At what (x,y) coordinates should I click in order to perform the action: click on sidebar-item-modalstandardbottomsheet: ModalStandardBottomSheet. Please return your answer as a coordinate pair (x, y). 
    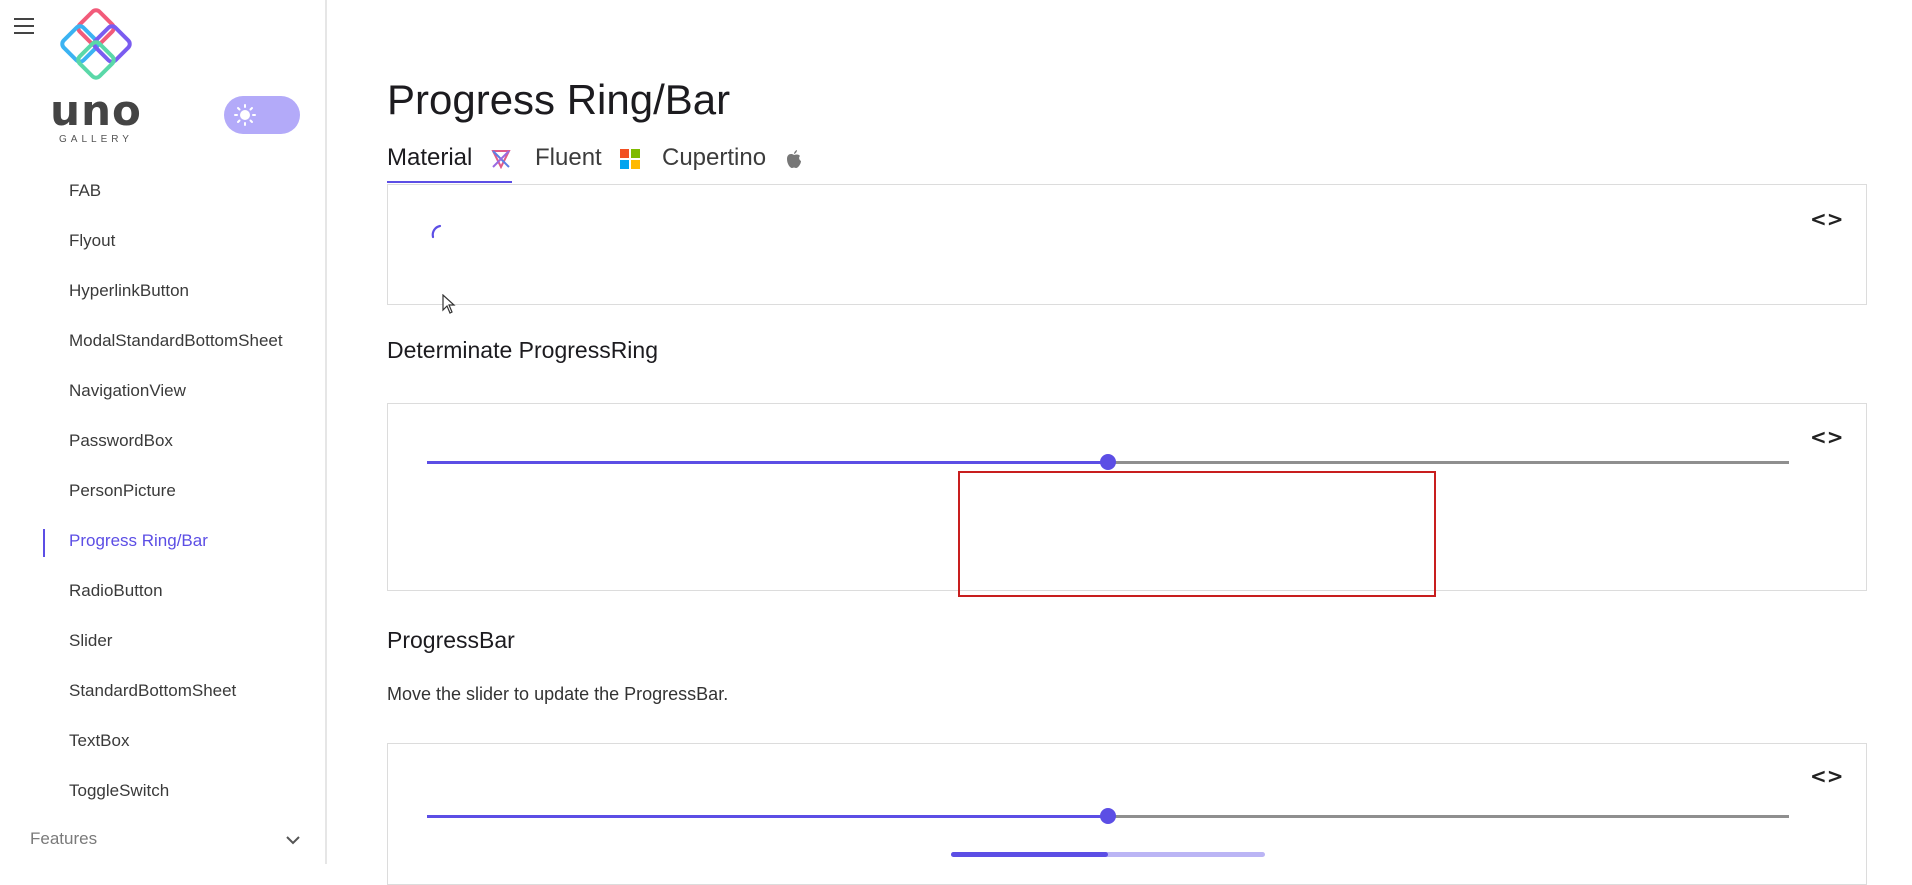
    Looking at the image, I should click on (162, 345).